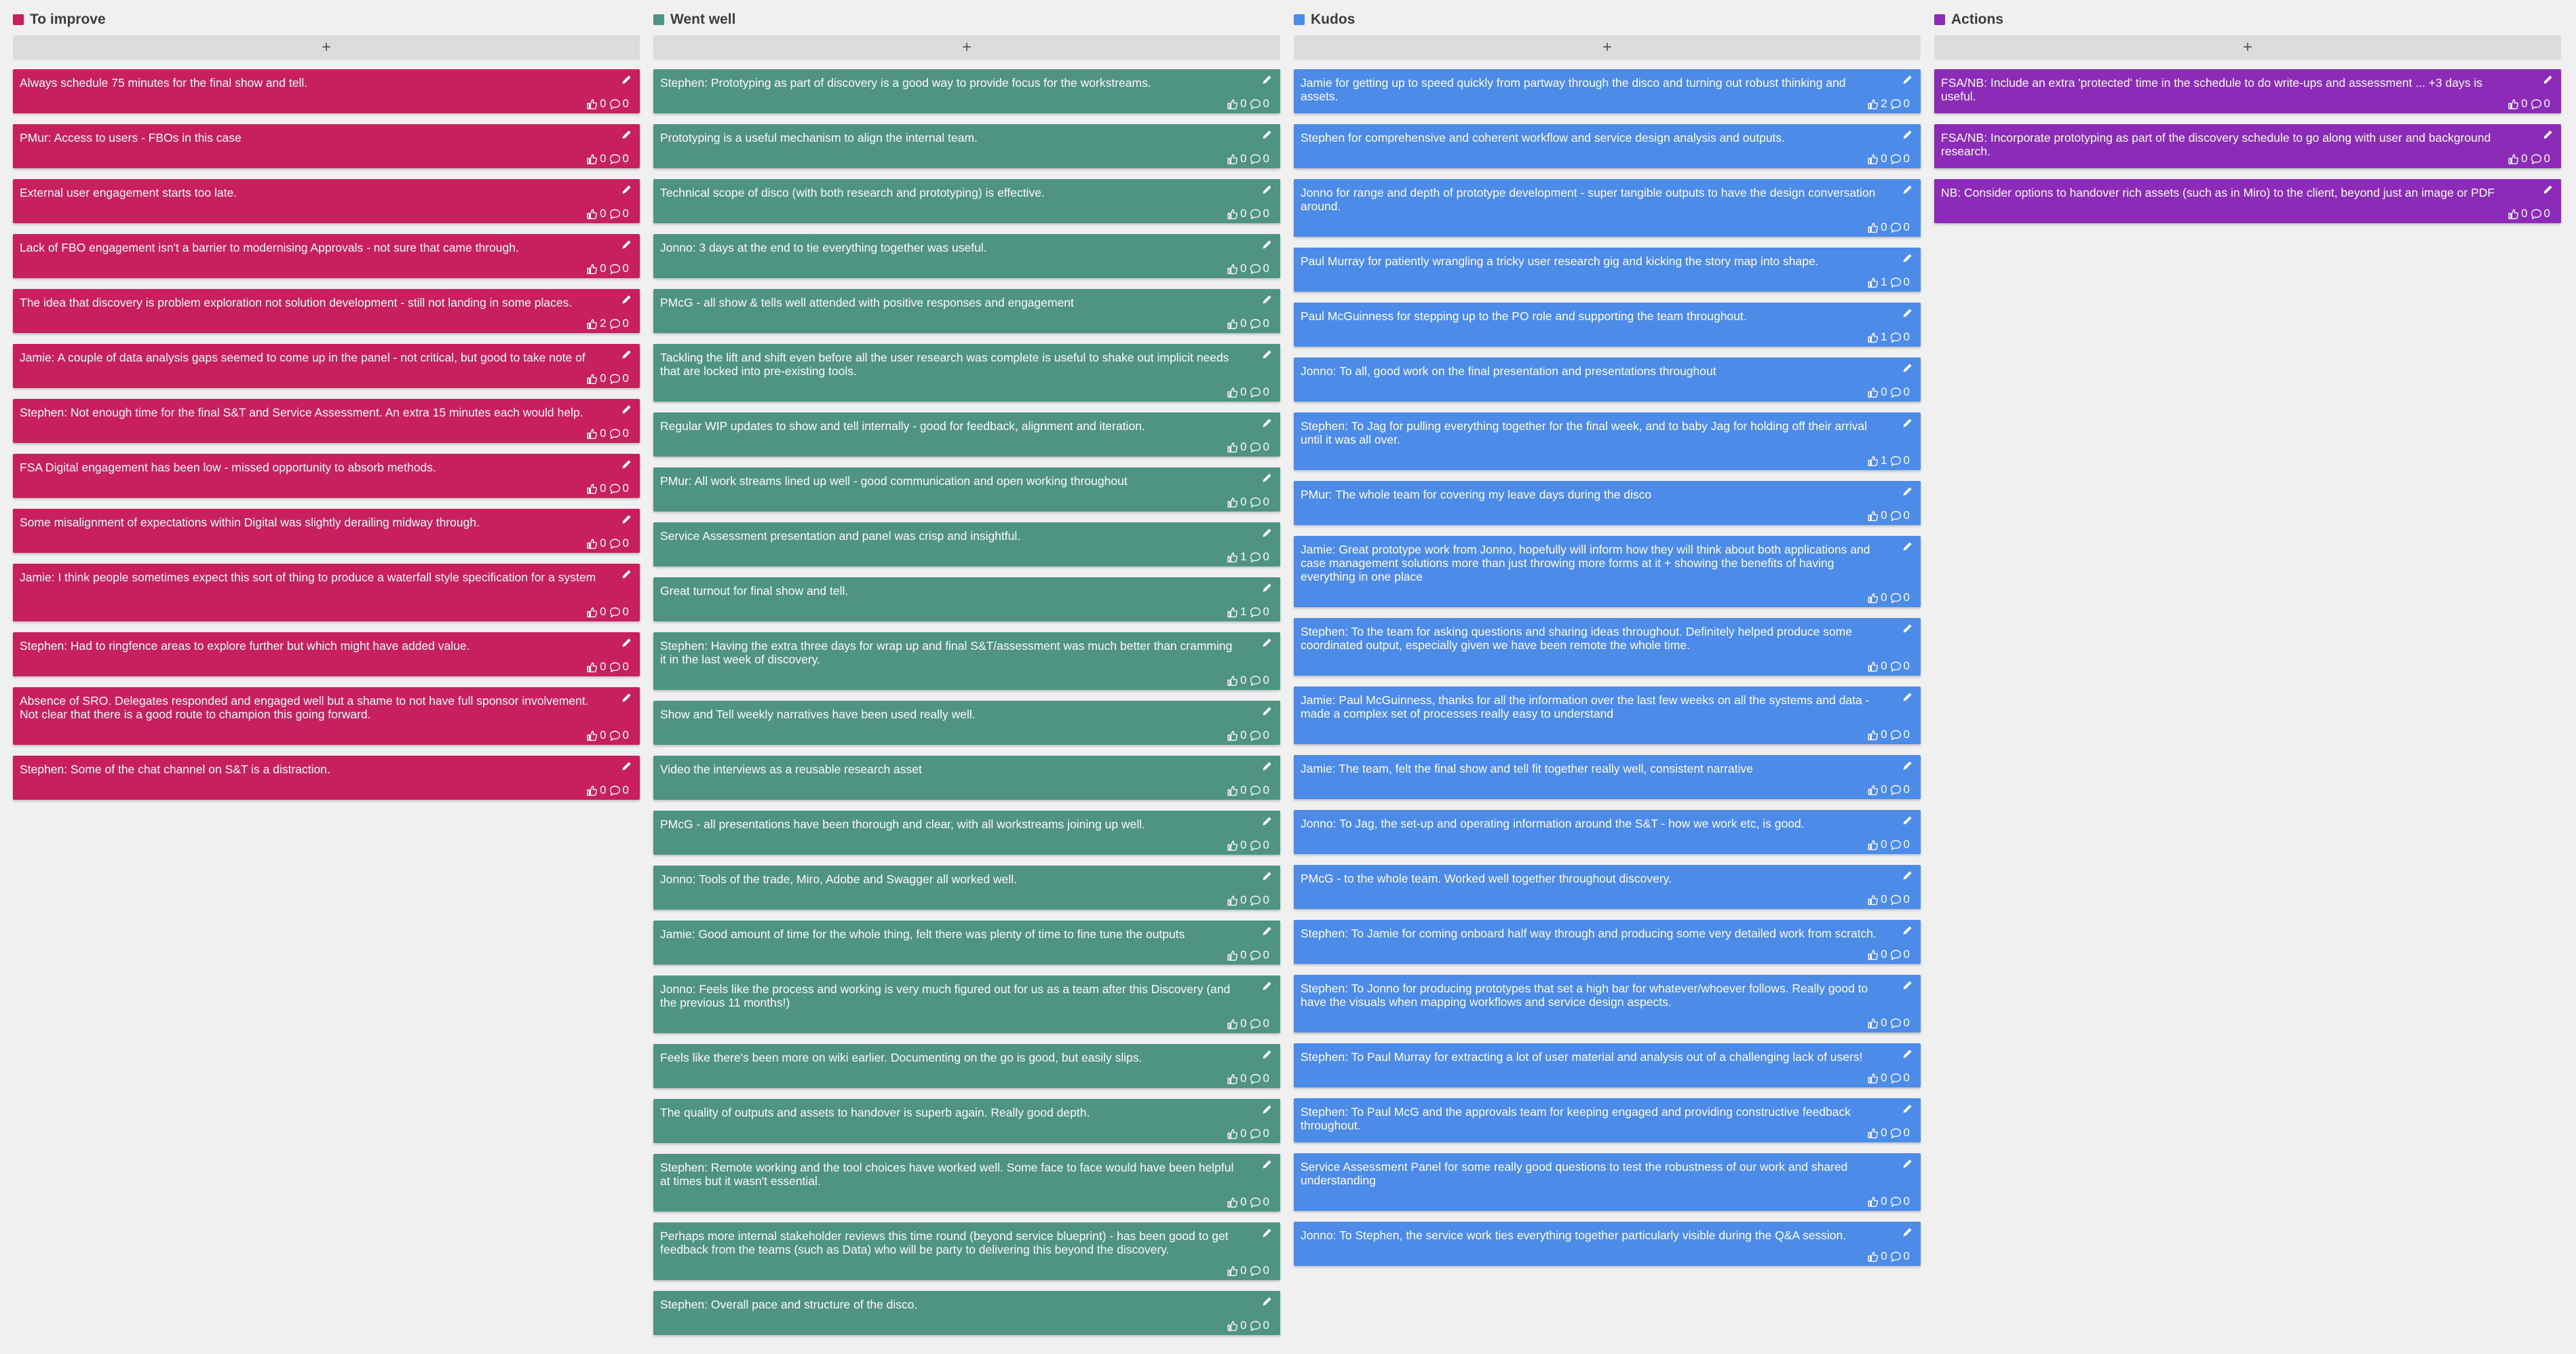 This screenshot has width=2576, height=1354. I want to click on retro-card: Great turnout for final show and tell. 1 0, so click(967, 599).